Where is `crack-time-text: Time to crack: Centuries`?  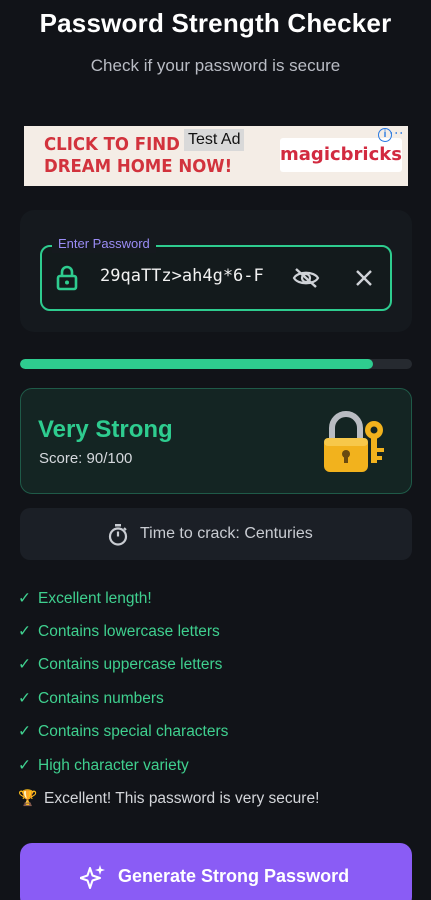
crack-time-text: Time to crack: Centuries is located at coordinates (226, 533).